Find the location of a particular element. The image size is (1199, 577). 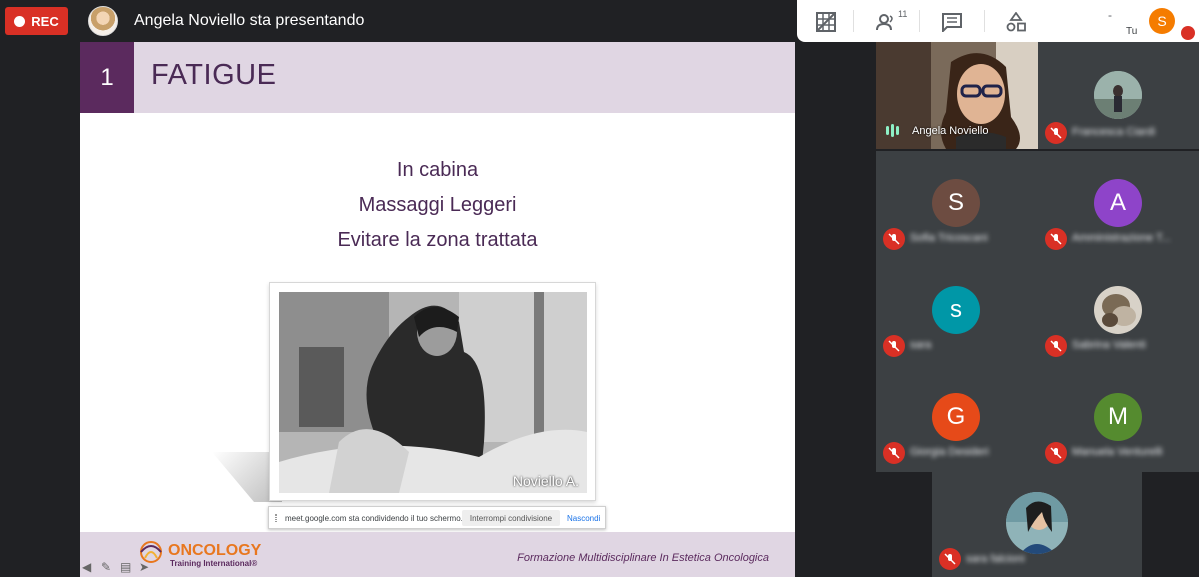

self-label: Tu is located at coordinates (1132, 31).